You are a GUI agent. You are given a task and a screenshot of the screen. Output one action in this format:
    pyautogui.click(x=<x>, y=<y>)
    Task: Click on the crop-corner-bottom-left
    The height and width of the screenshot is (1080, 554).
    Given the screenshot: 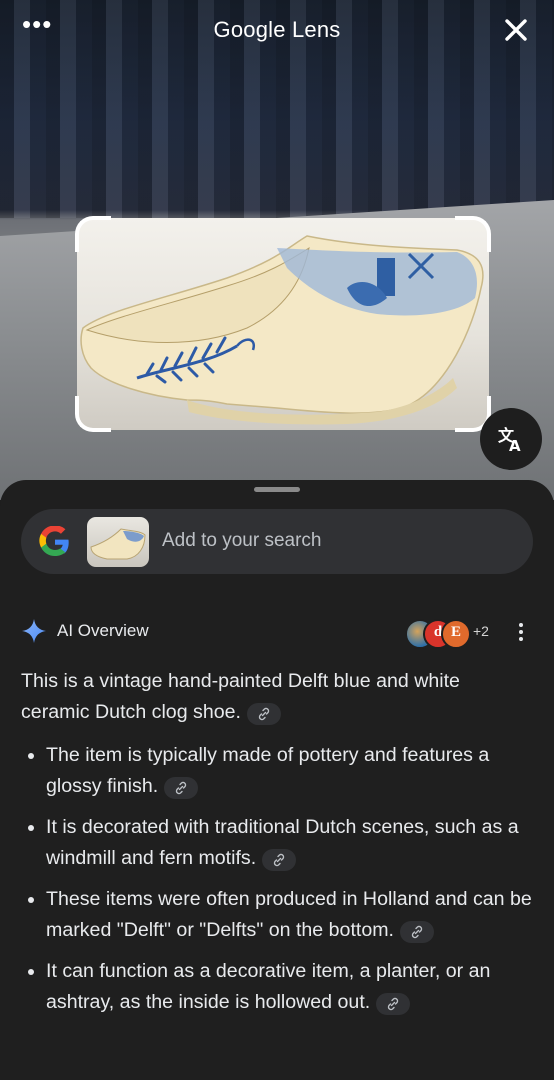 What is the action you would take?
    pyautogui.click(x=93, y=414)
    